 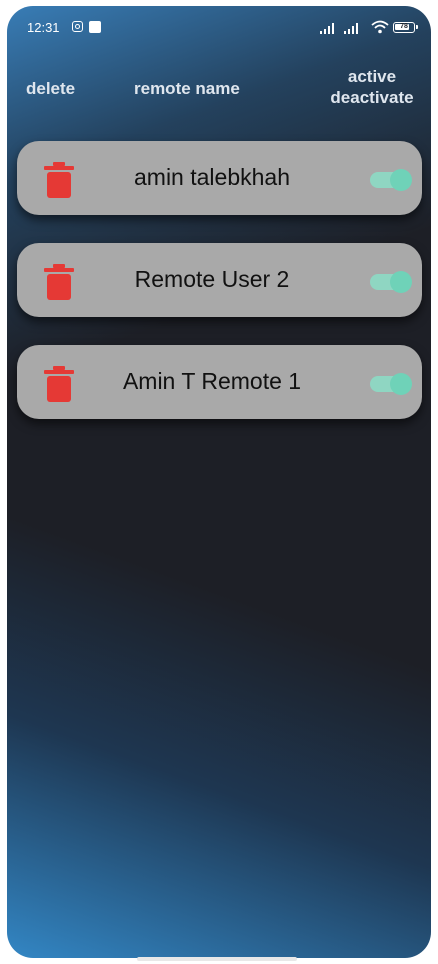 I want to click on remote-name: amin talebkhah, so click(x=212, y=177).